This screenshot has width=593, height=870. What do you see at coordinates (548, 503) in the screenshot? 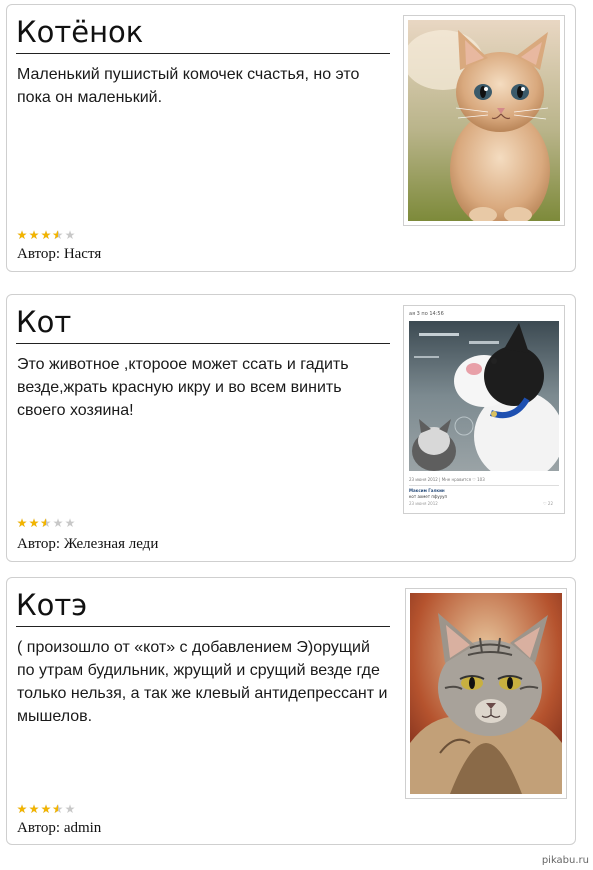
I see `image-caption: ♡ 22` at bounding box center [548, 503].